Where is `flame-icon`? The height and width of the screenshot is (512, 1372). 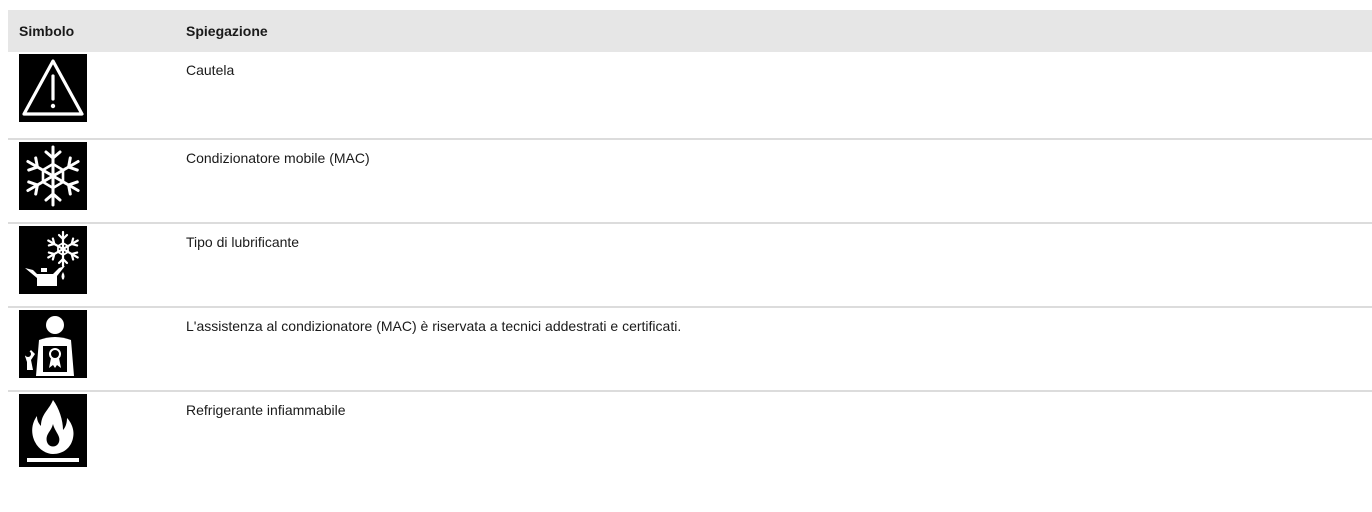 flame-icon is located at coordinates (53, 430).